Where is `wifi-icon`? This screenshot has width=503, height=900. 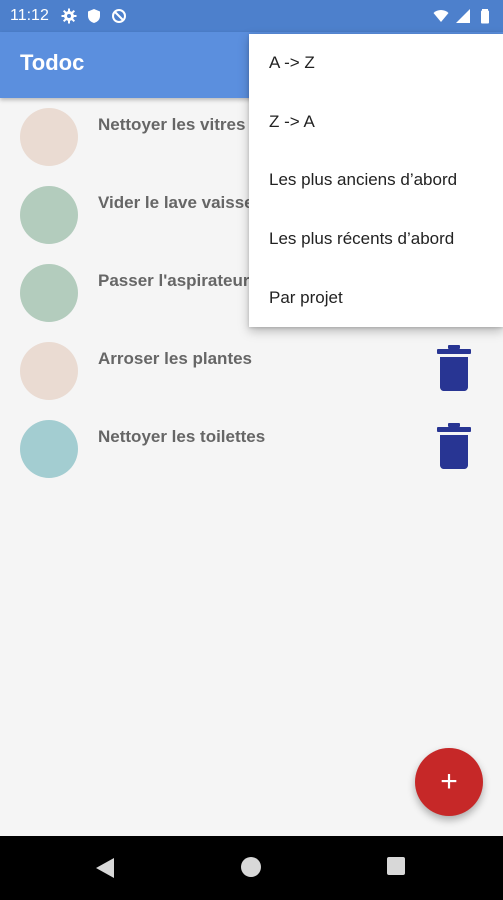
wifi-icon is located at coordinates (441, 16).